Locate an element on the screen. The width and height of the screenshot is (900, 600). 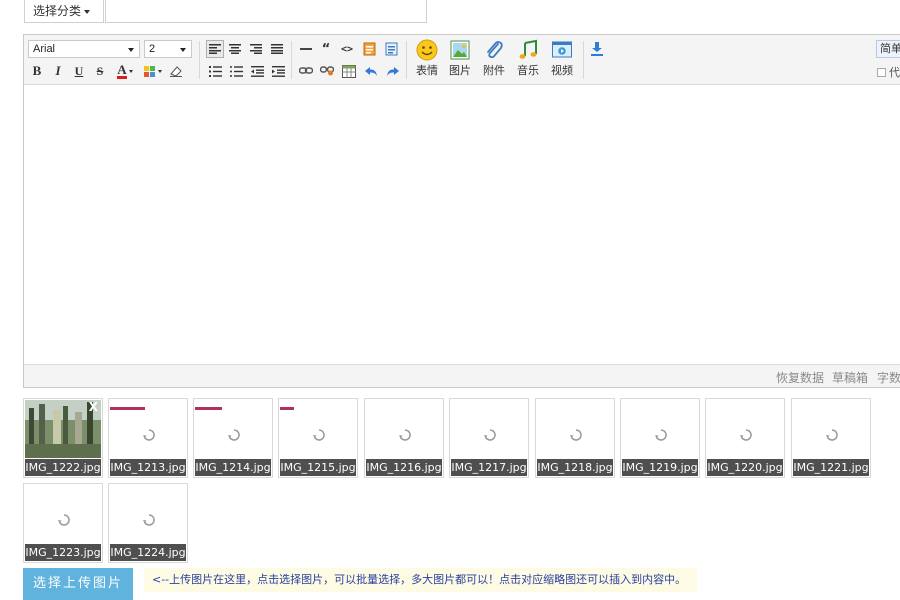
bold-button: B is located at coordinates (37, 71).